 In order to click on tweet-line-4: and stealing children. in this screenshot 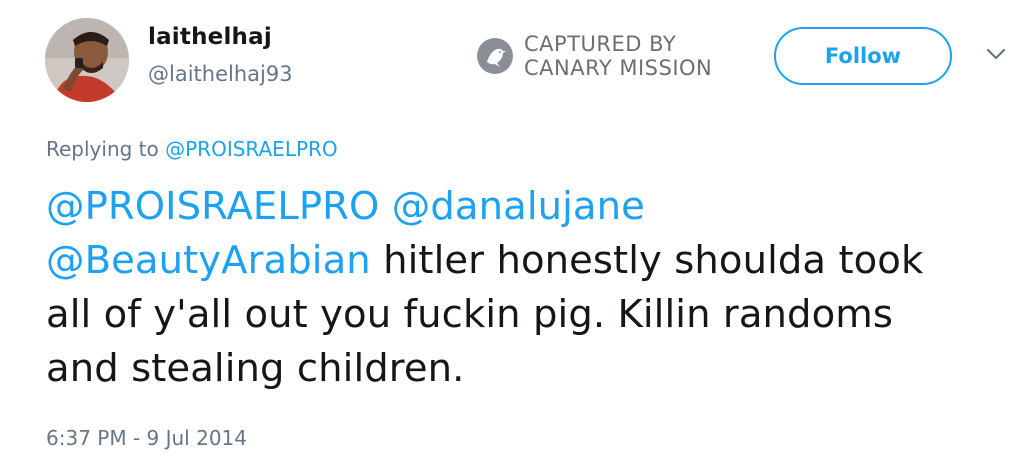, I will do `click(255, 368)`.